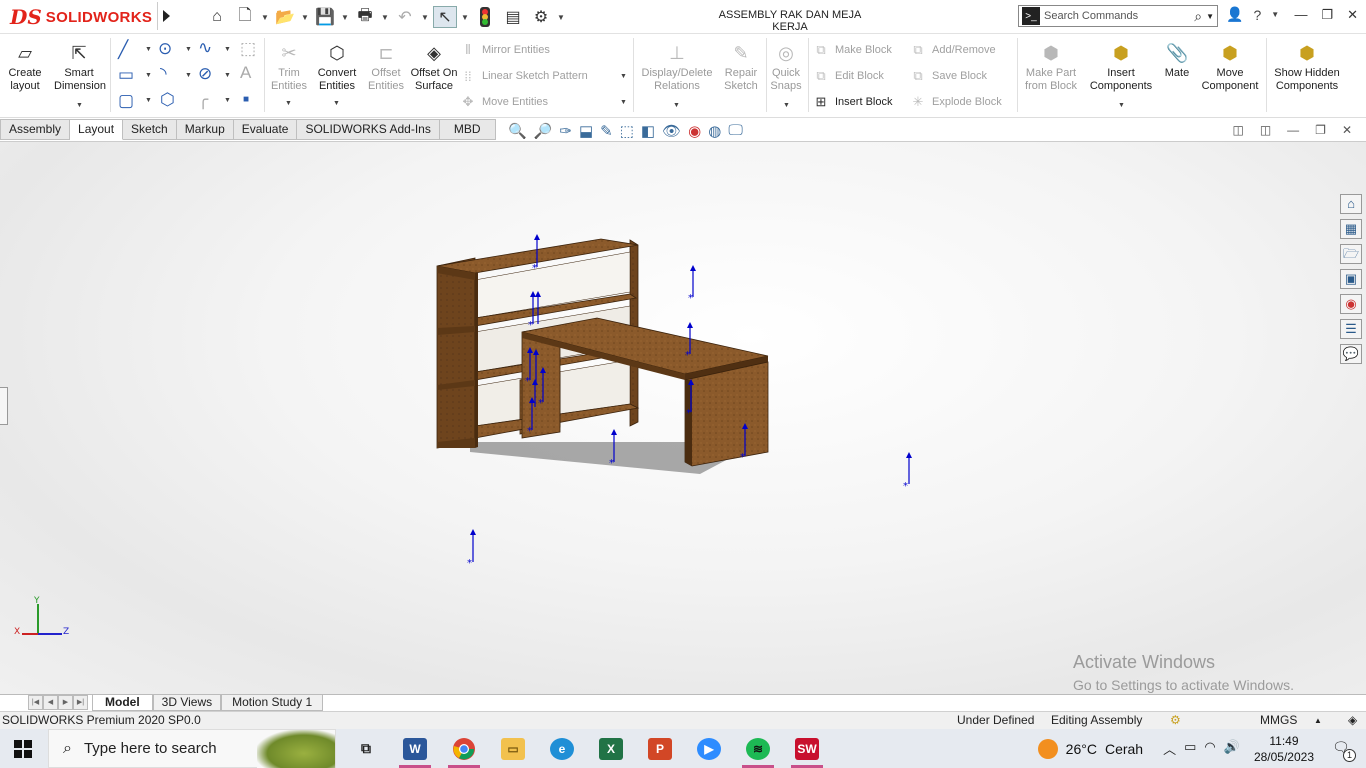 The height and width of the screenshot is (768, 1366). What do you see at coordinates (504, 102) in the screenshot?
I see `move-entities-button: ✥ Move Entities` at bounding box center [504, 102].